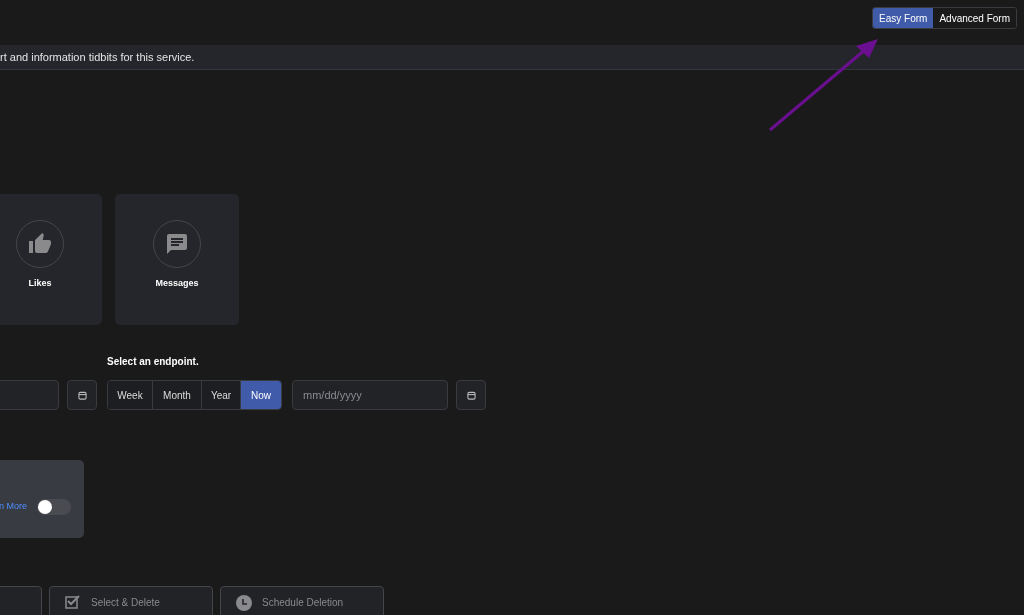 This screenshot has height=615, width=1024. Describe the element at coordinates (177, 244) in the screenshot. I see `chat-bubble-icon` at that location.